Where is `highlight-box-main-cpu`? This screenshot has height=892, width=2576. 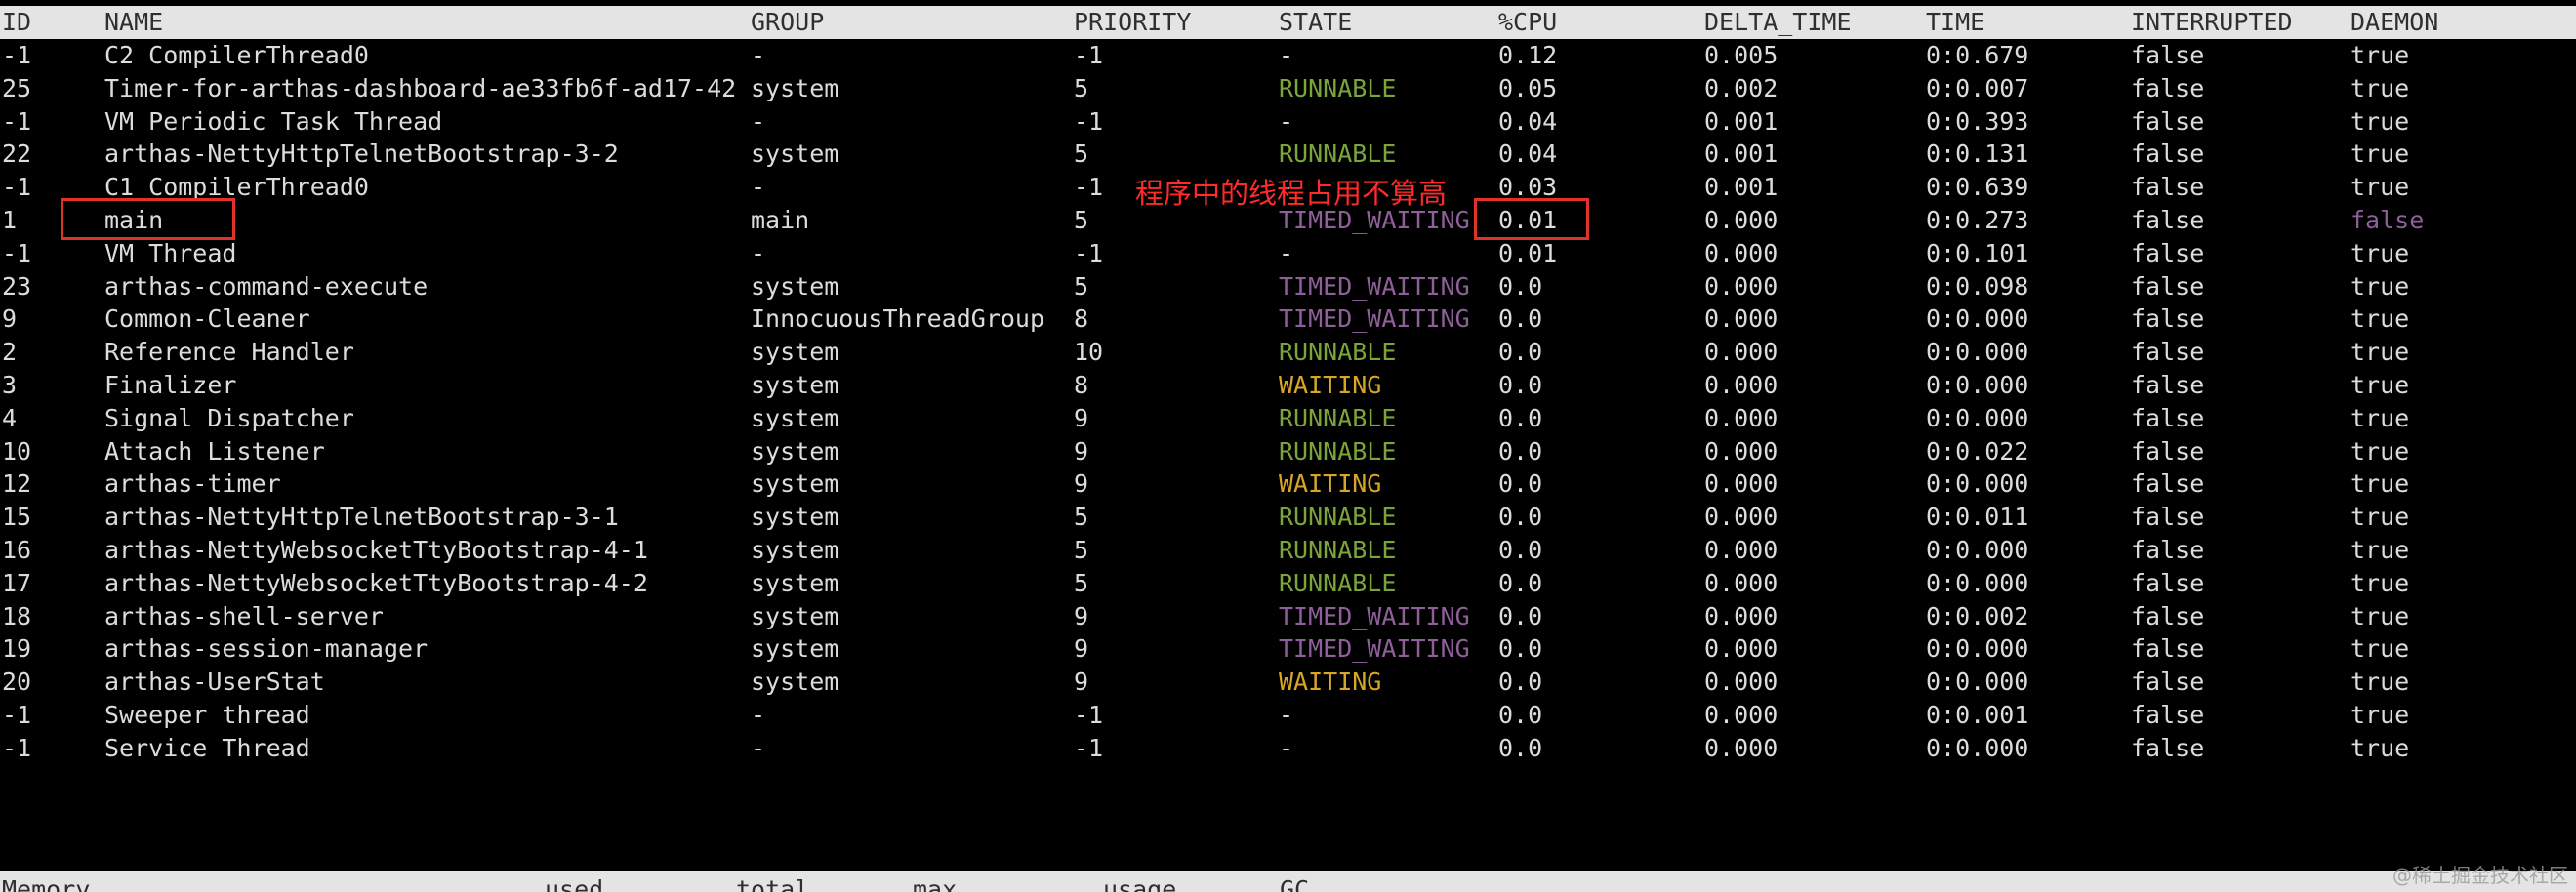
highlight-box-main-cpu is located at coordinates (1531, 219).